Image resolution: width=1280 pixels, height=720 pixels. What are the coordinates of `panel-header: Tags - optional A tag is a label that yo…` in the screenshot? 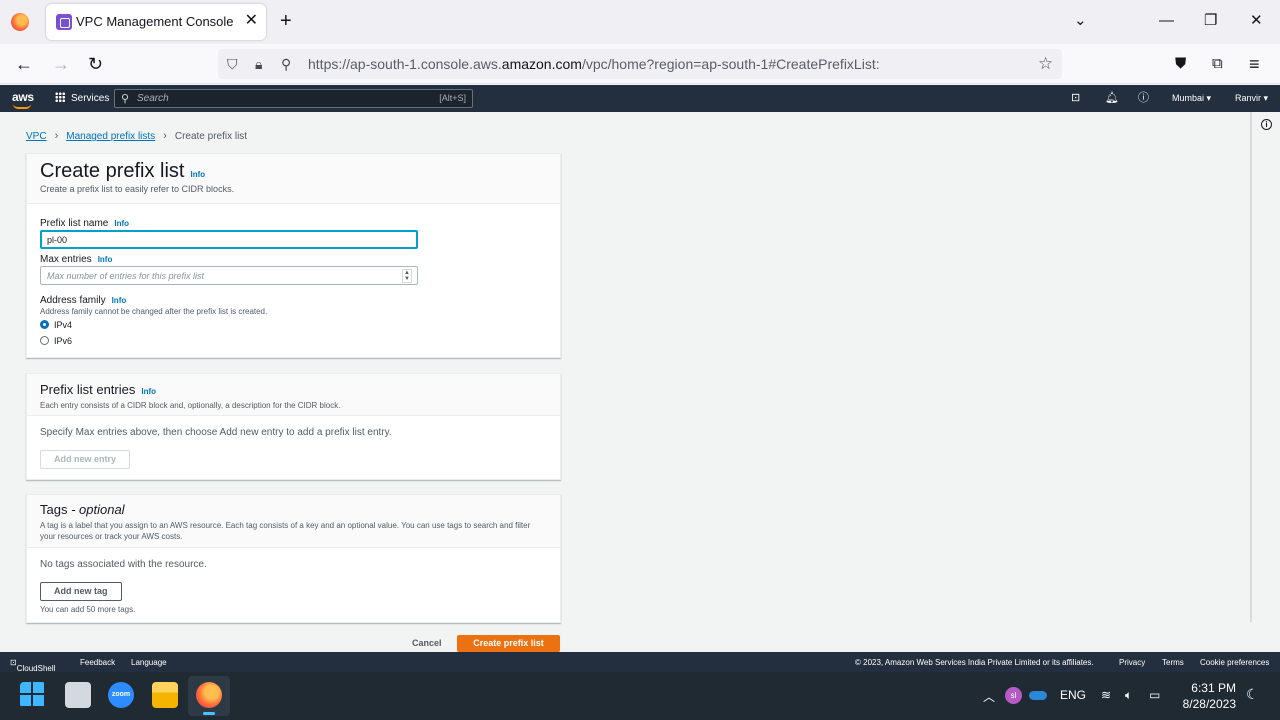 It's located at (293, 521).